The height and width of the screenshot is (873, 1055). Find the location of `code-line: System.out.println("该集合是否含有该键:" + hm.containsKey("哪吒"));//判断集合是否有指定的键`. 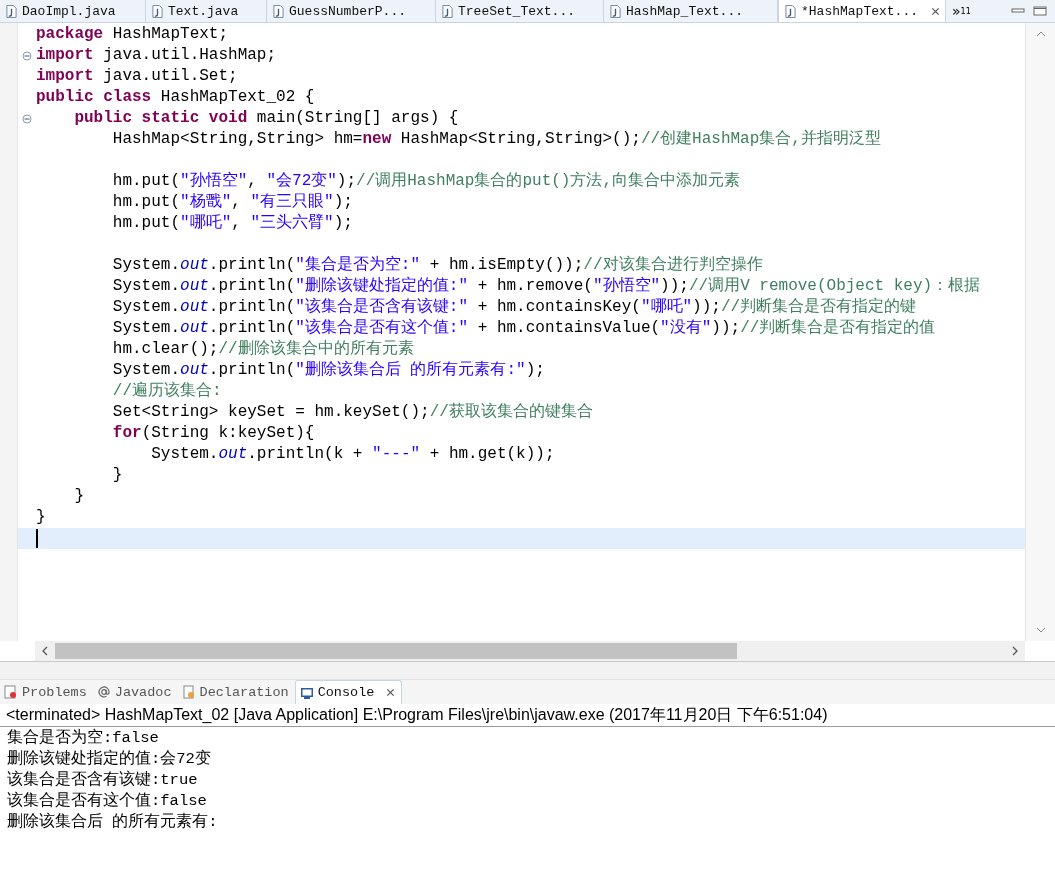

code-line: System.out.println("该集合是否含有该键:" + hm.containsKey("哪吒"));//判断集合是否有指定的键 is located at coordinates (514, 307).